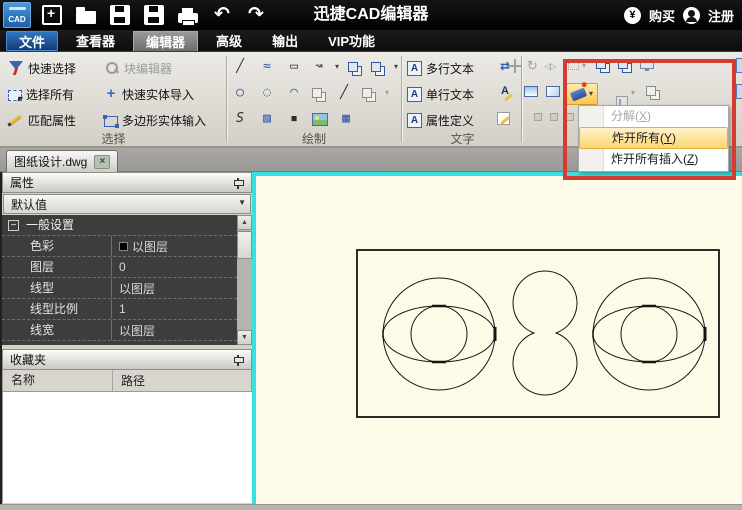 The height and width of the screenshot is (510, 742). I want to click on menu-item-explode-all-inserts: 炸开所有插入(Z), so click(653, 159).